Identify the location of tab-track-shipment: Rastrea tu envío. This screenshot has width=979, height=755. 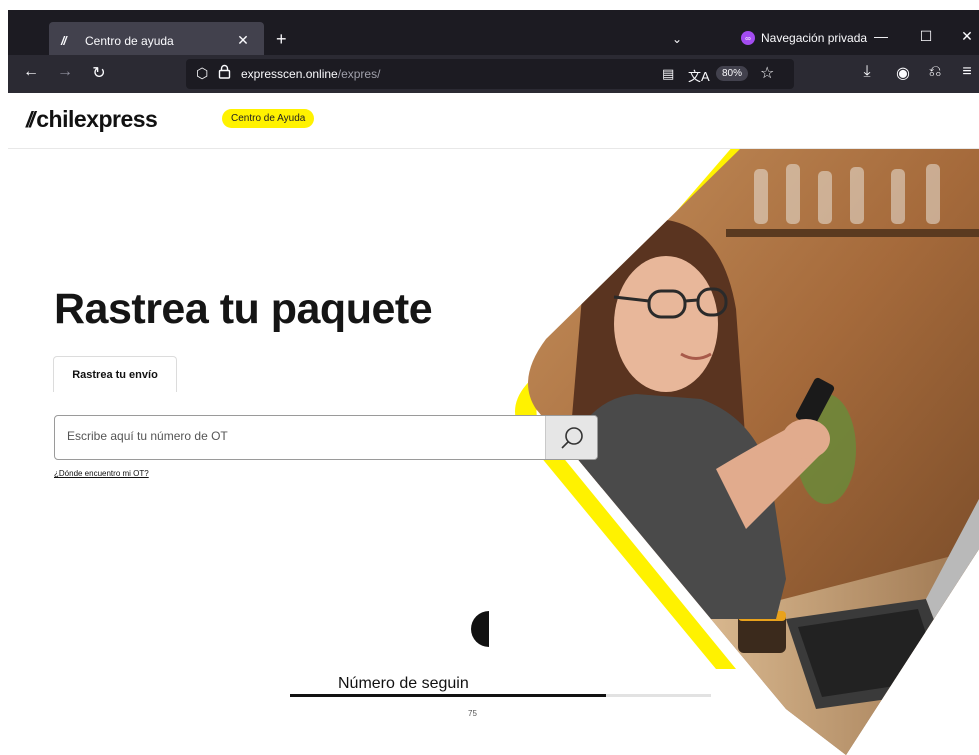
(115, 374).